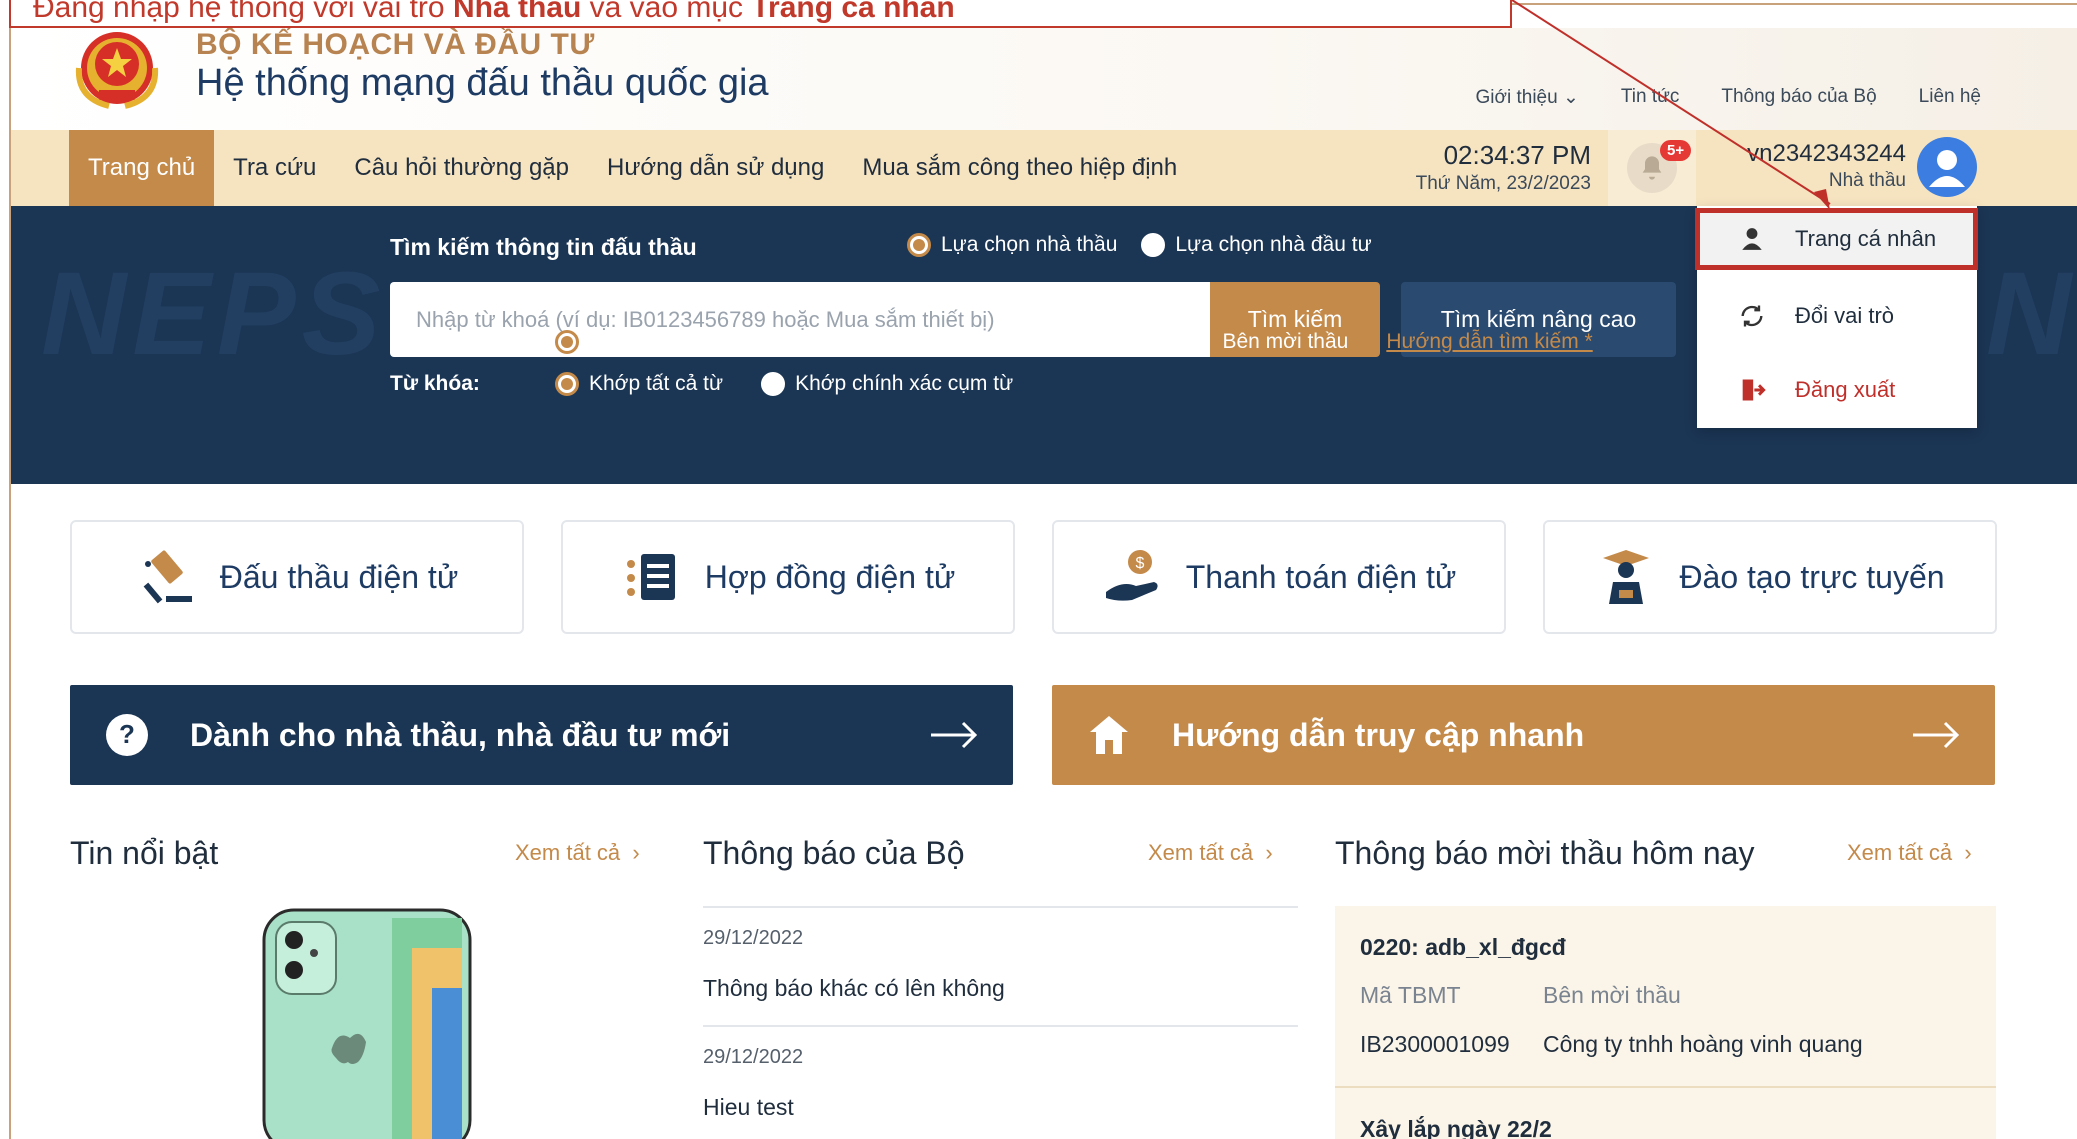  Describe the element at coordinates (1950, 97) in the screenshot. I see `top-link-contact: Liên hệ` at that location.